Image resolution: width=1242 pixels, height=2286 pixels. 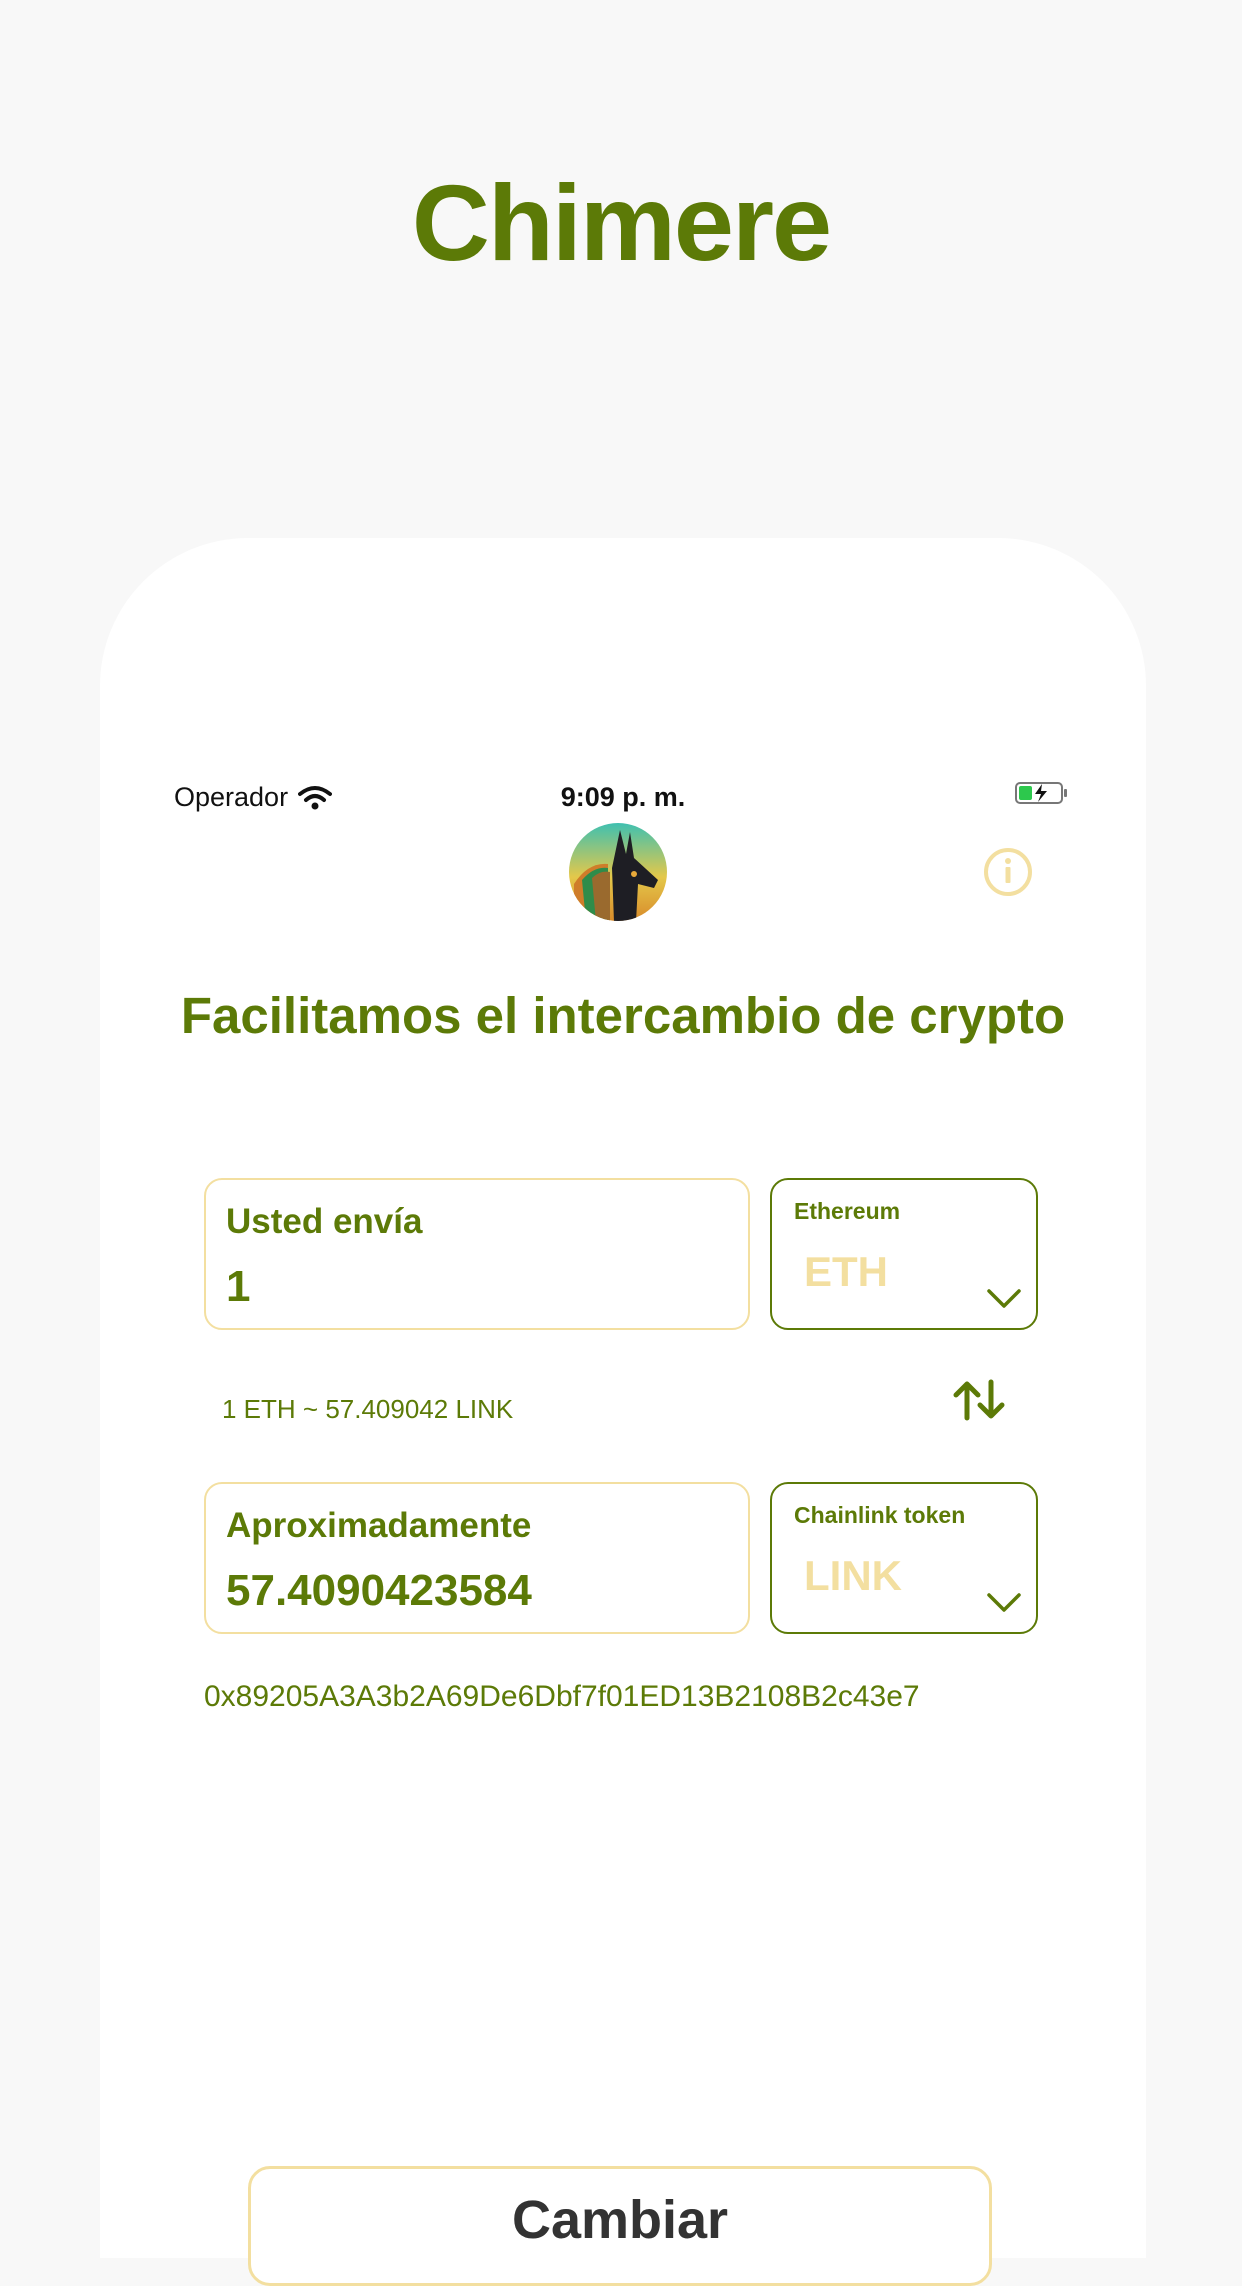 What do you see at coordinates (620, 2226) in the screenshot?
I see `exchange-button: Cambiar` at bounding box center [620, 2226].